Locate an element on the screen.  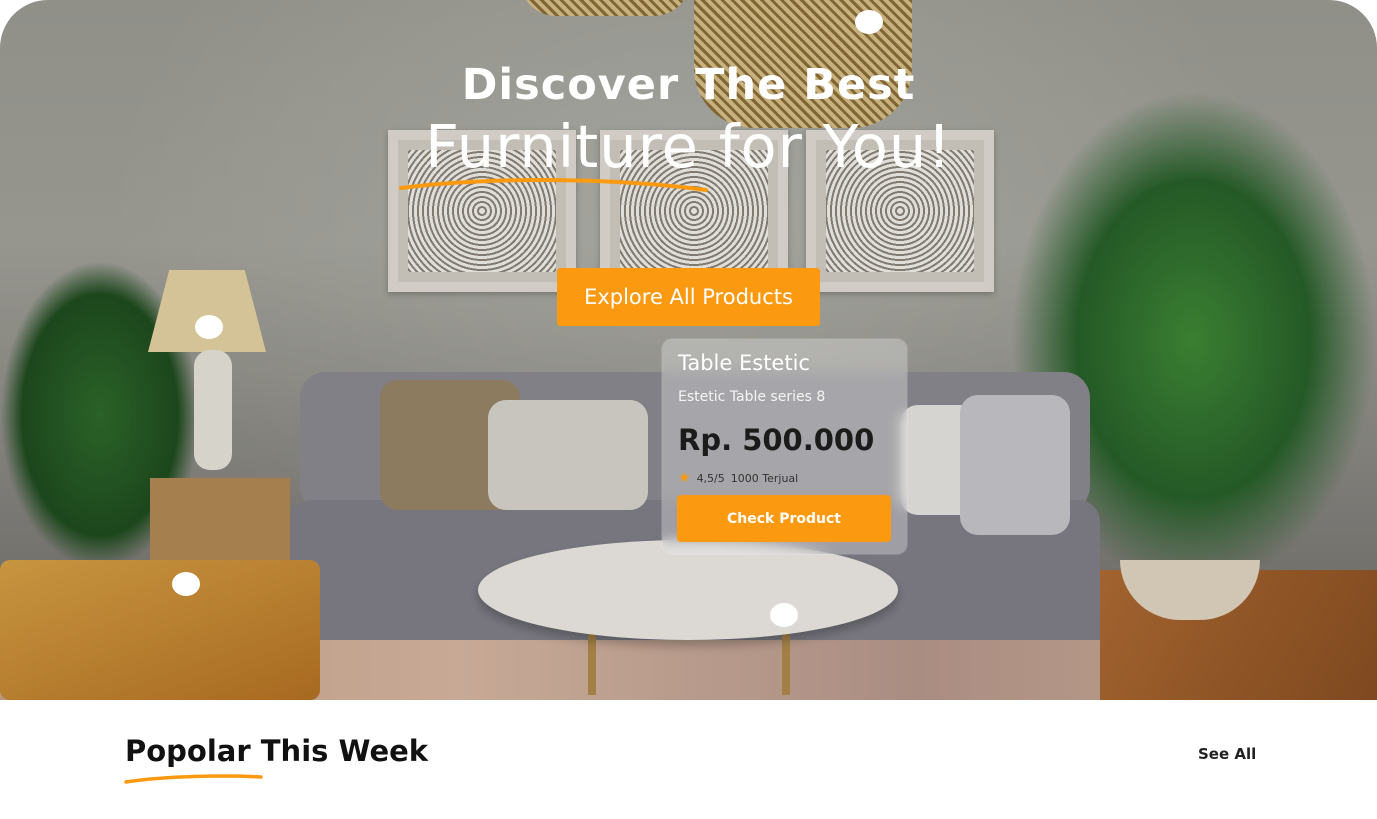
explore-all-products-button: Explore All Products is located at coordinates (688, 297).